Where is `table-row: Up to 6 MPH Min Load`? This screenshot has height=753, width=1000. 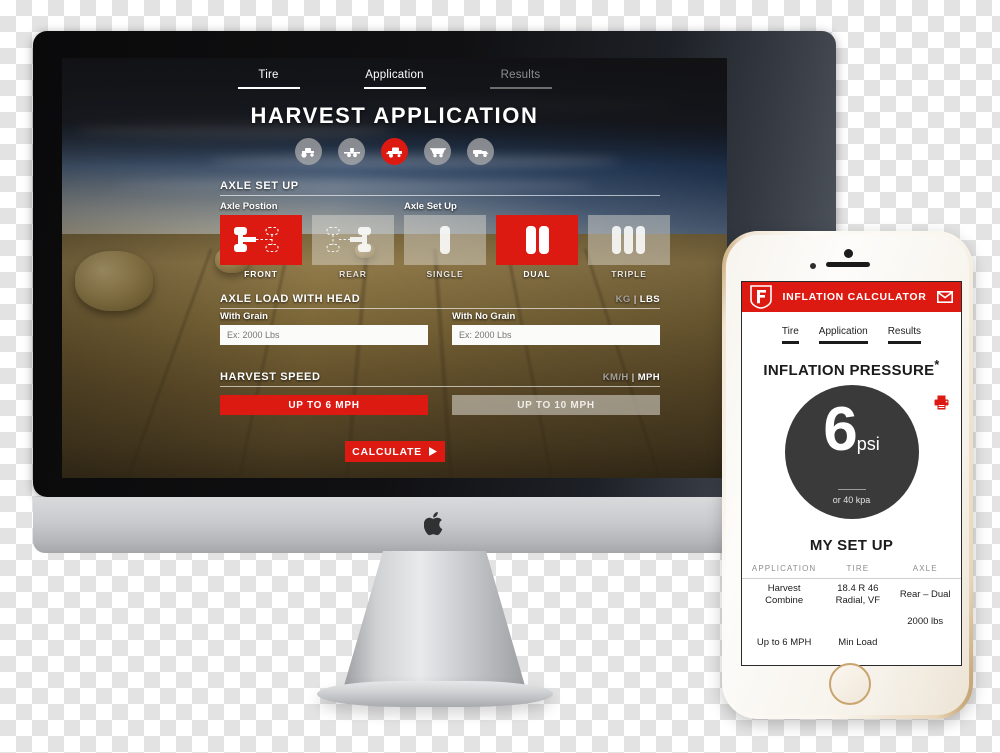
table-row: Up to 6 MPH Min Load is located at coordinates (851, 643).